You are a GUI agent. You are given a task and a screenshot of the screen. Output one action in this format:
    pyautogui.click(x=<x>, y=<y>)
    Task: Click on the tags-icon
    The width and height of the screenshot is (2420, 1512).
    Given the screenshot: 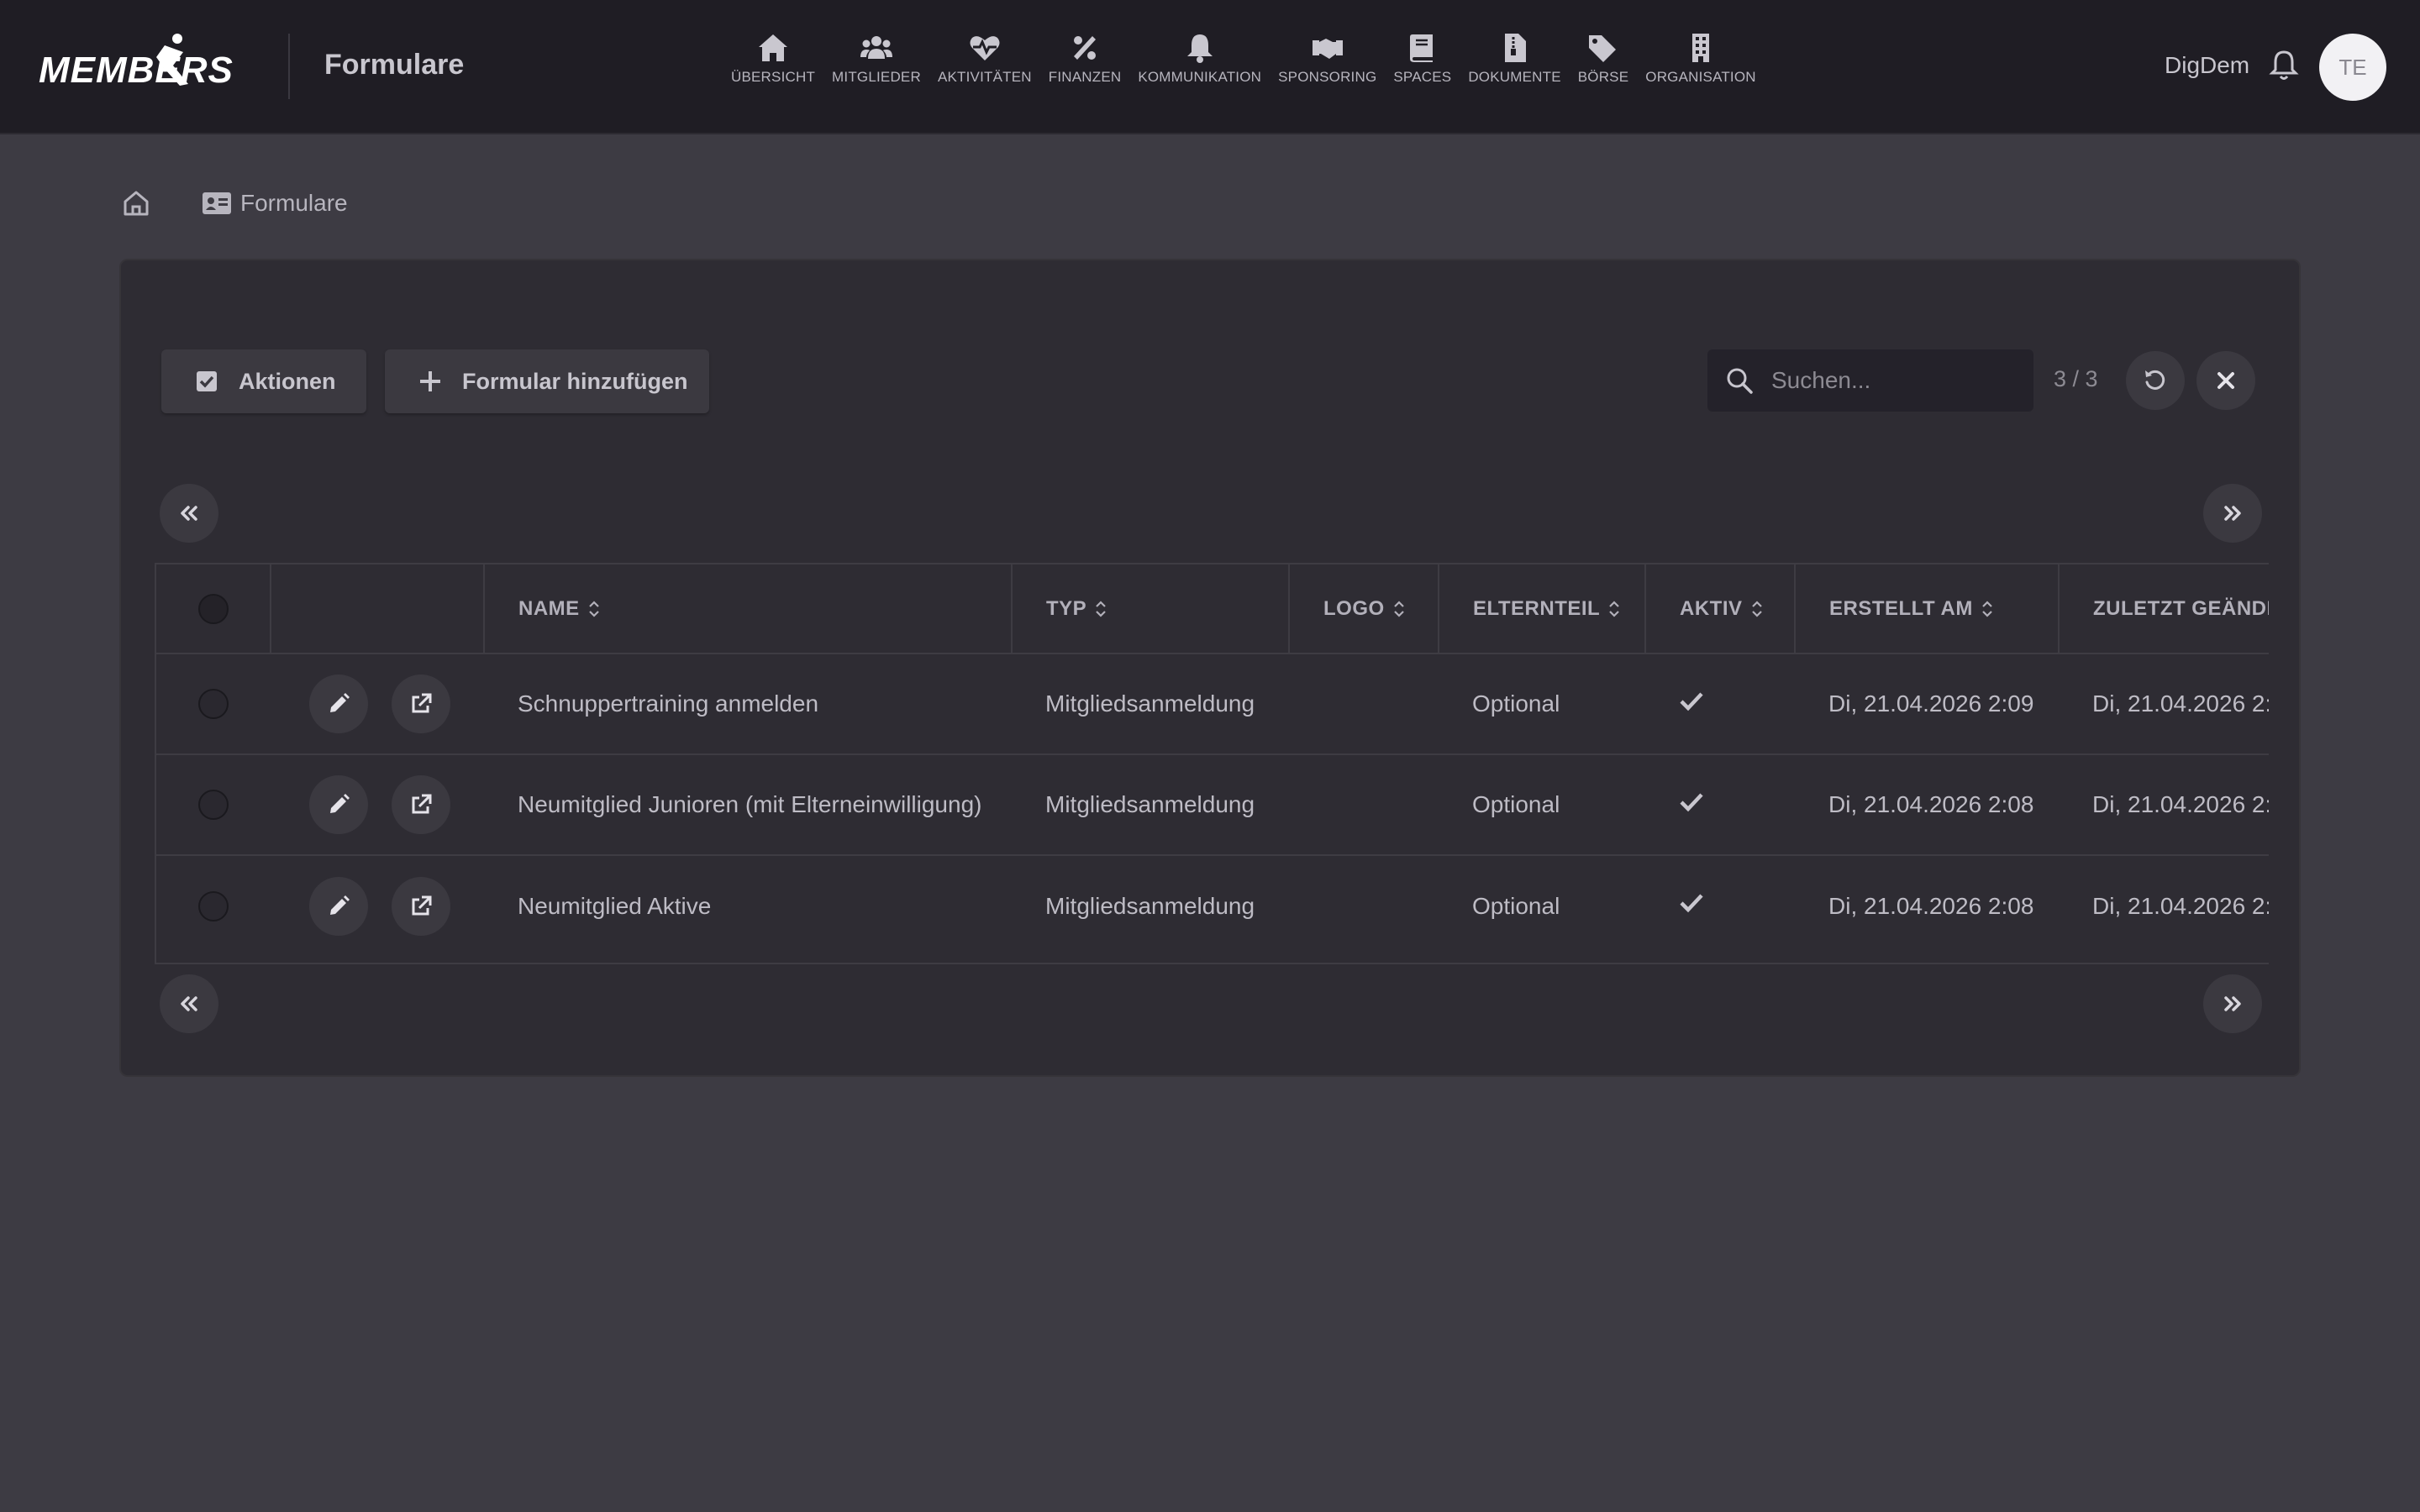 What is the action you would take?
    pyautogui.click(x=1602, y=48)
    